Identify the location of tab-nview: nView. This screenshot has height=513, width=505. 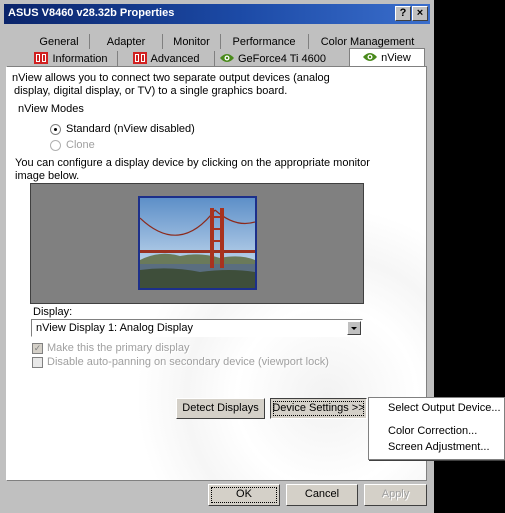
(387, 58).